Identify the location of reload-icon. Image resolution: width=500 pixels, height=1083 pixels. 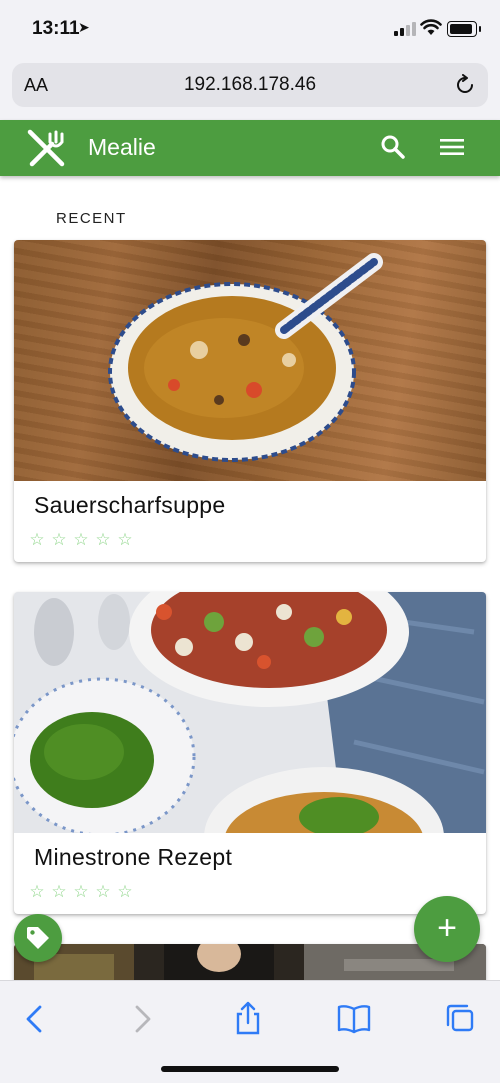
(465, 85).